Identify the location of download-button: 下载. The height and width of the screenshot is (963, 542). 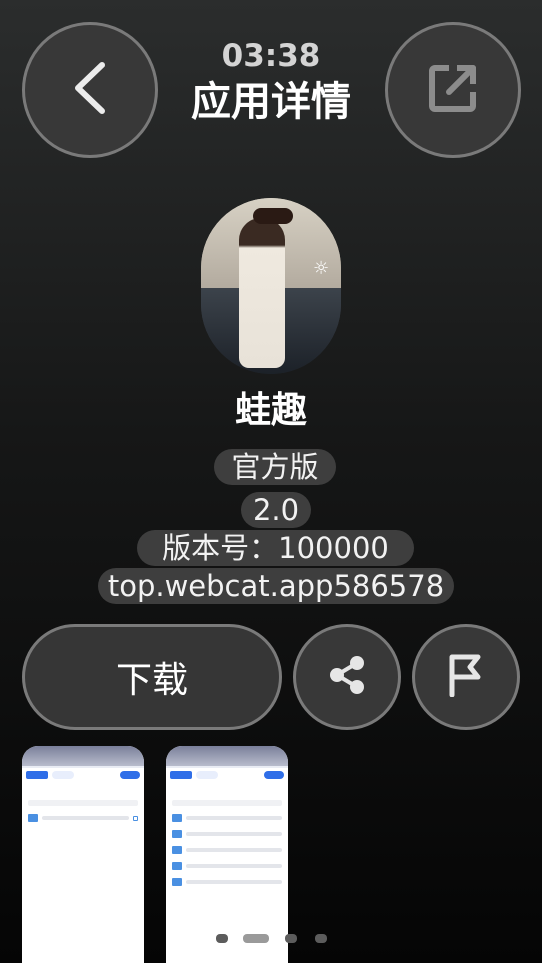
(152, 677).